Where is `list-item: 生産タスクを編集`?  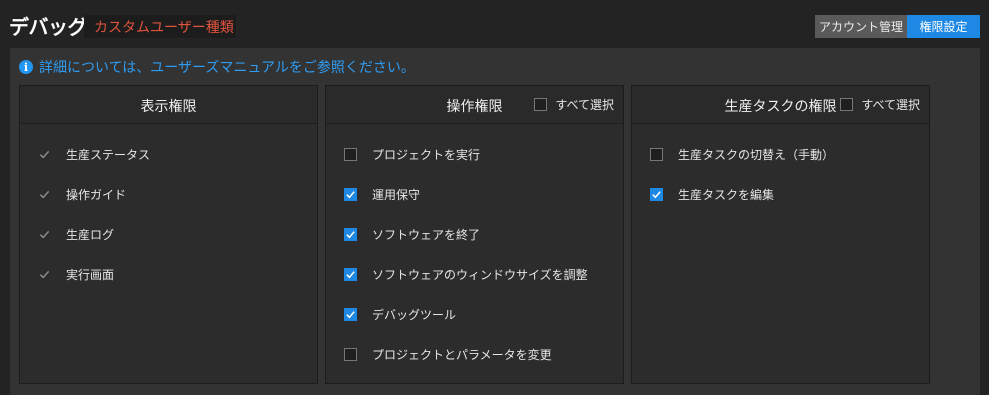 list-item: 生産タスクを編集 is located at coordinates (742, 194).